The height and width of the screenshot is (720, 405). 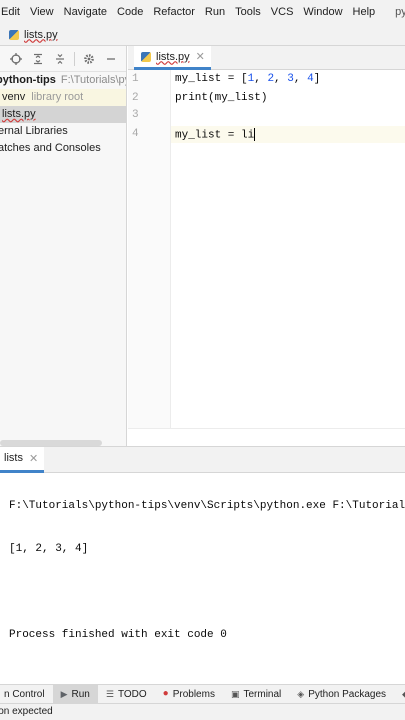 I want to click on package-icon: ◈, so click(x=301, y=693).